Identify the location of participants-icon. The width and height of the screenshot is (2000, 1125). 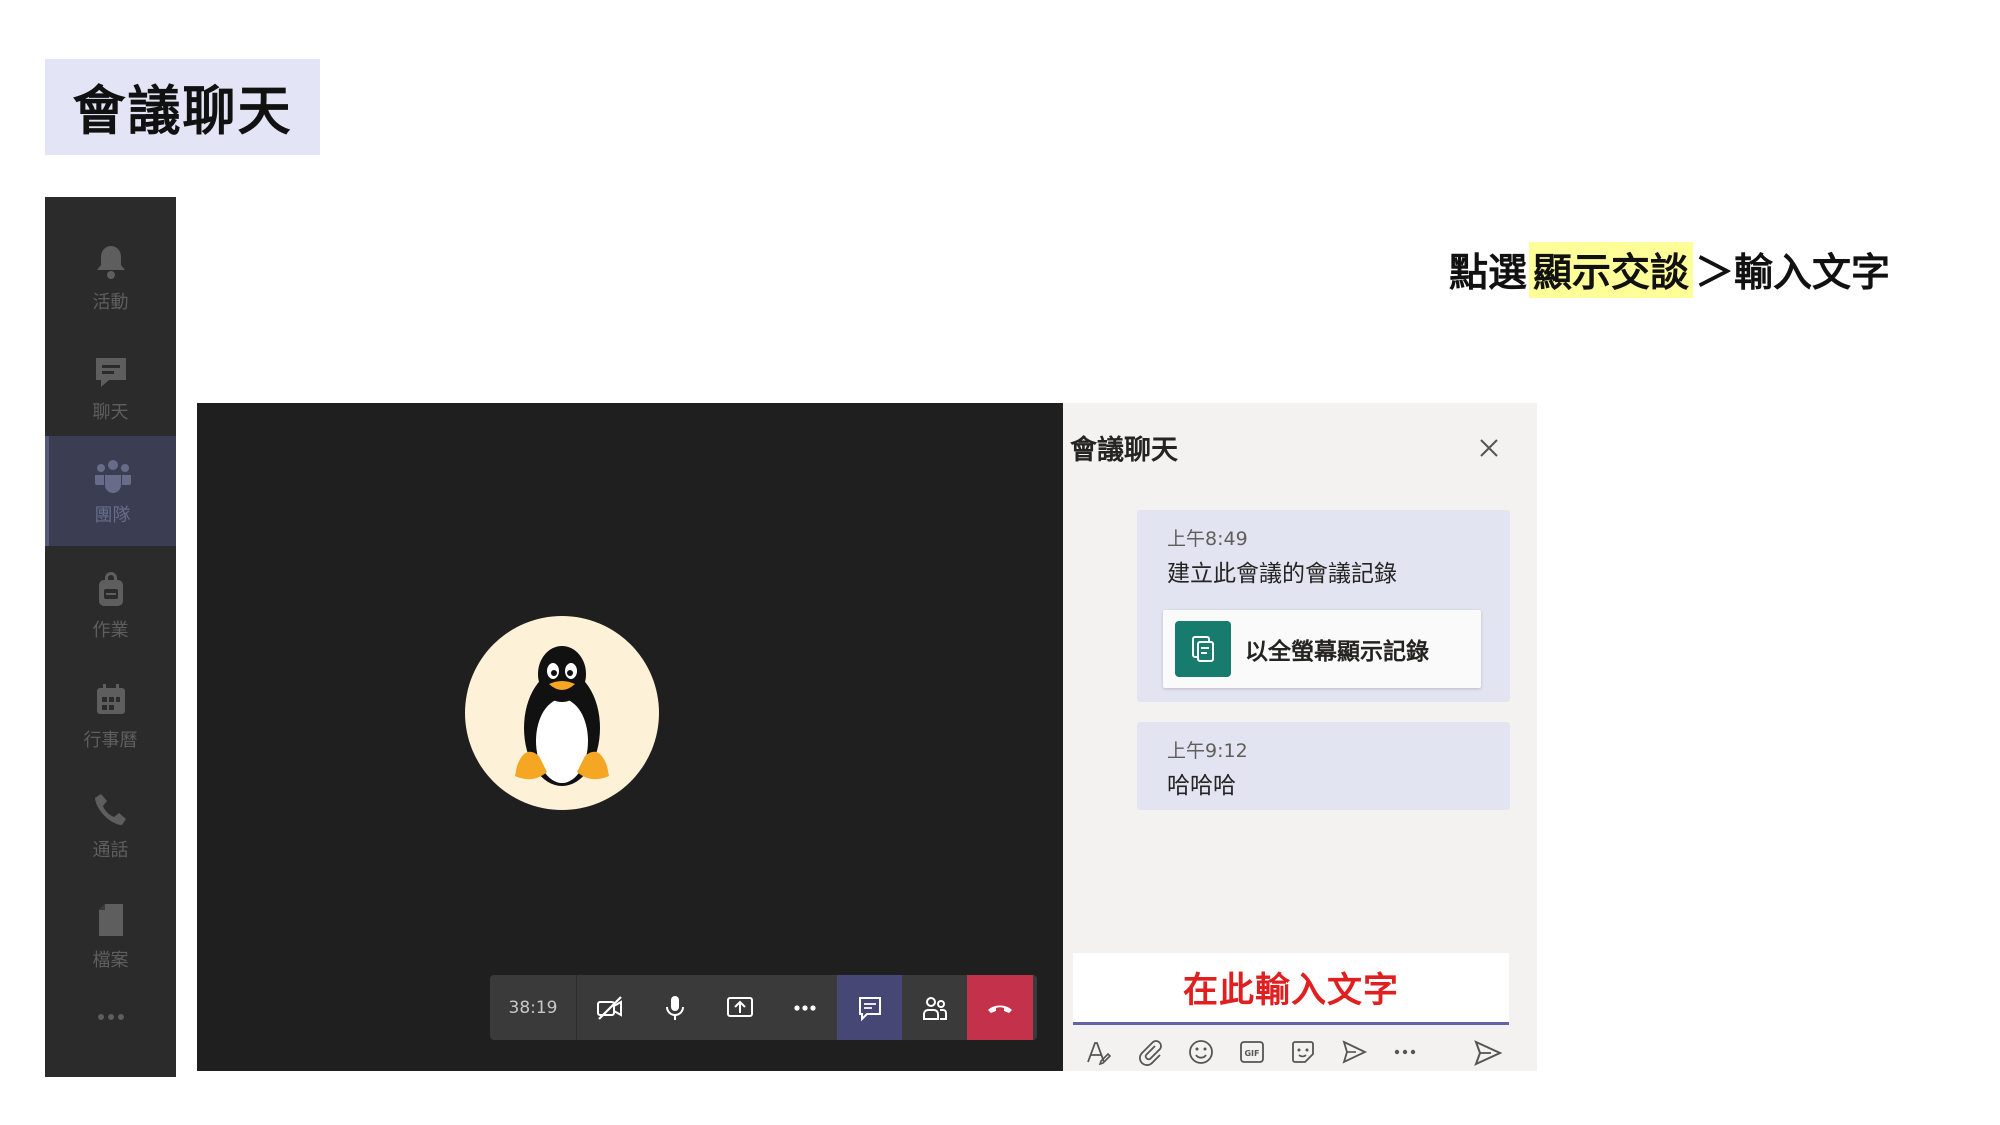
(934, 1008).